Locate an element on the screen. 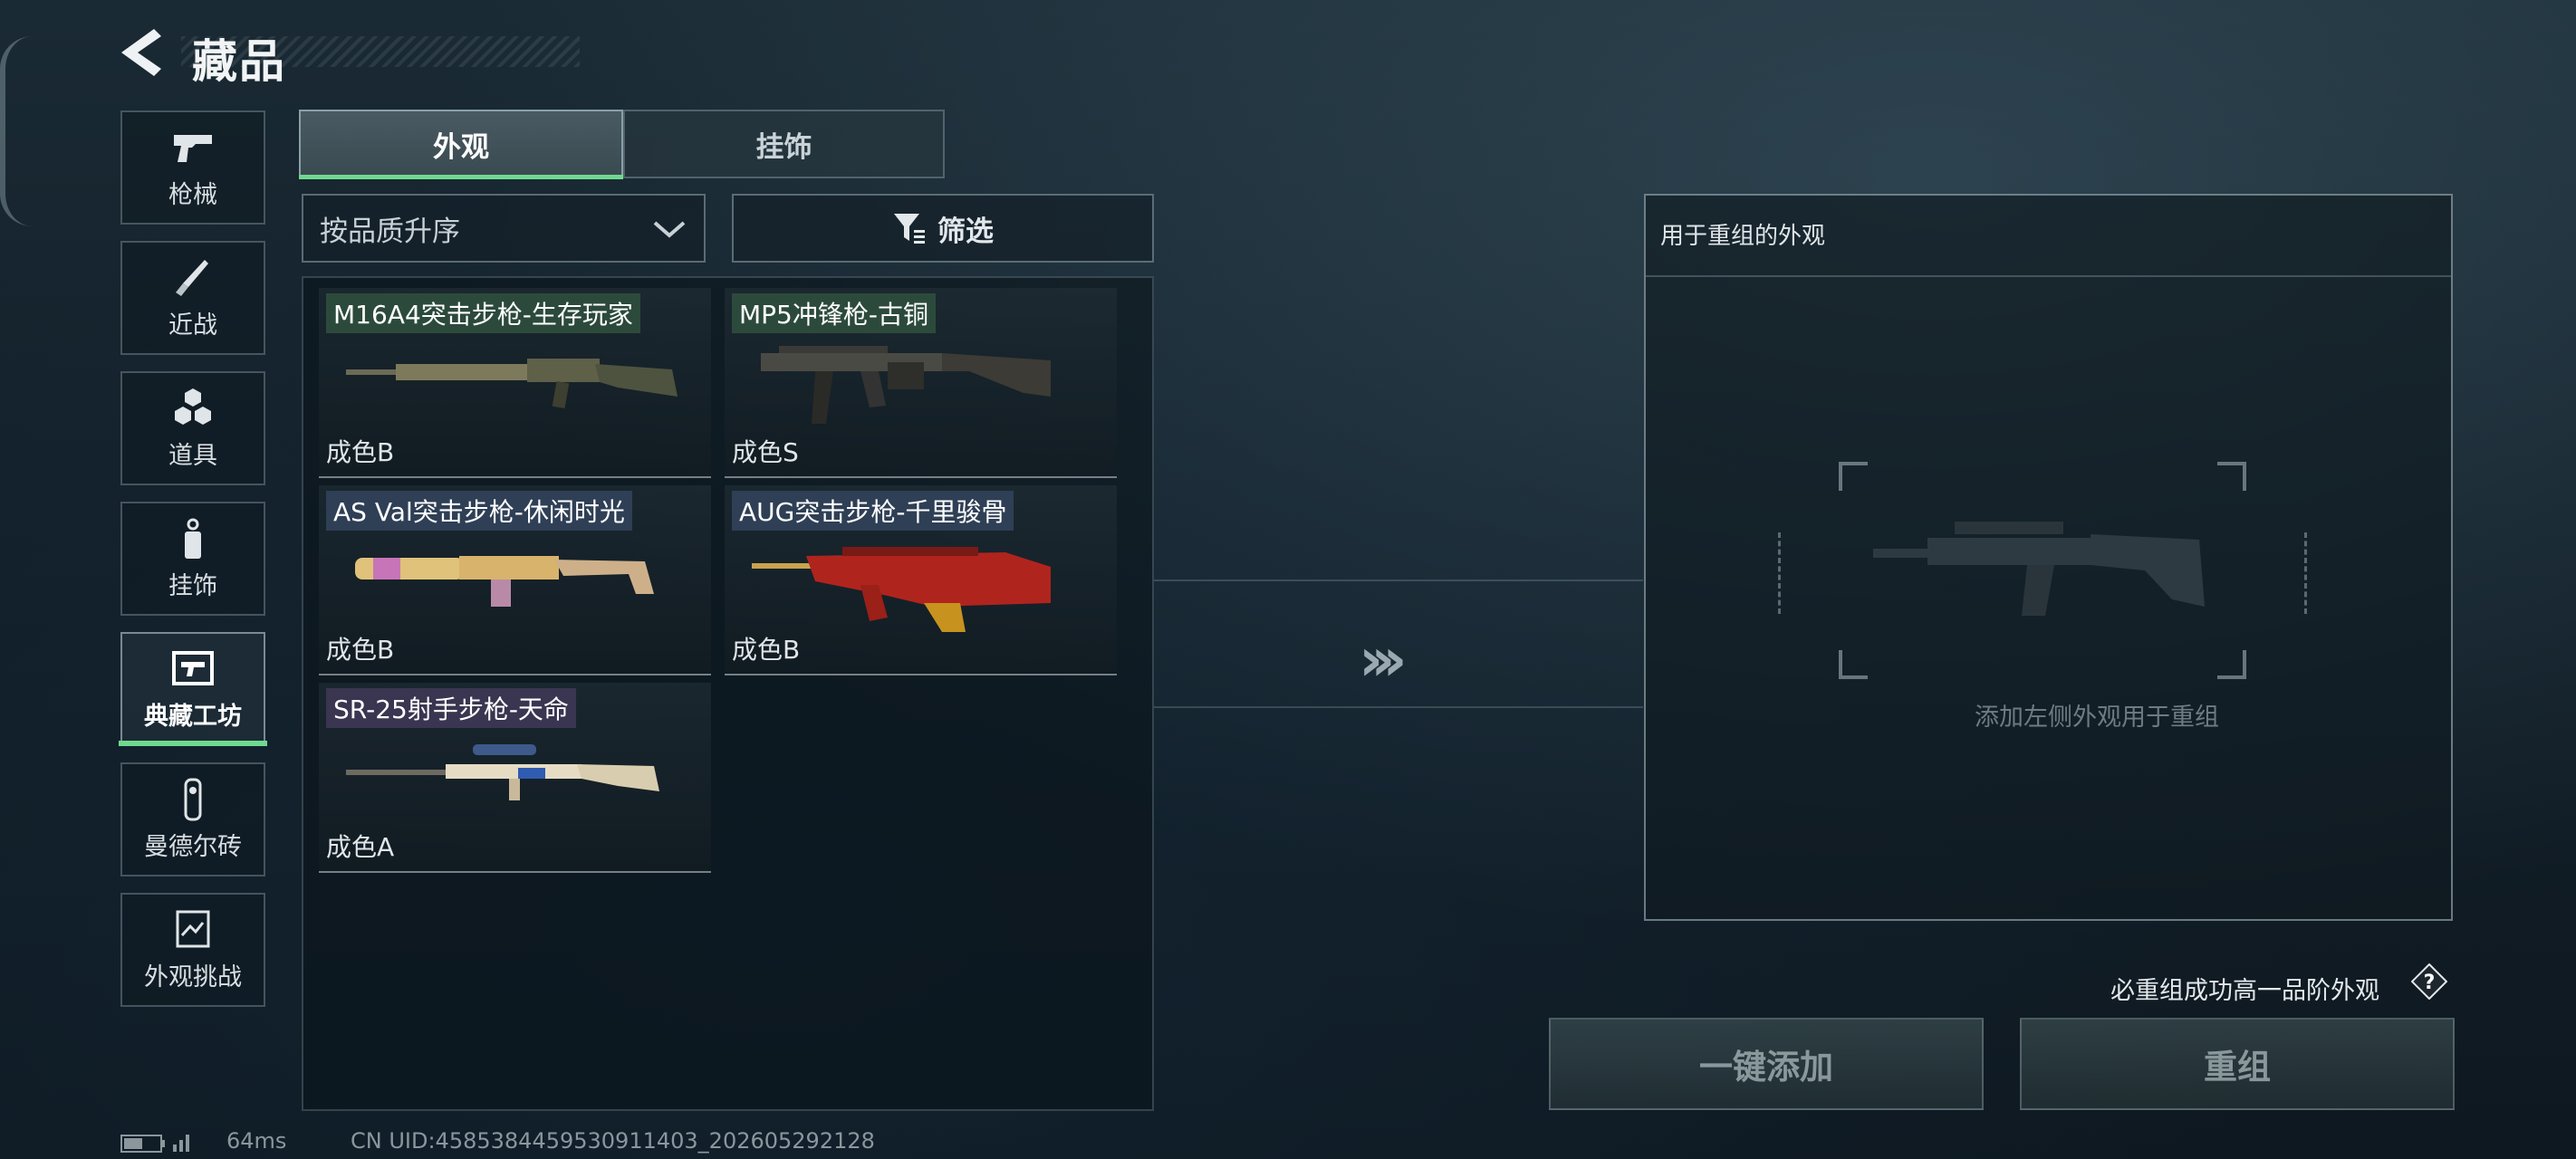 This screenshot has width=2576, height=1159. smg-image is located at coordinates (906, 385).